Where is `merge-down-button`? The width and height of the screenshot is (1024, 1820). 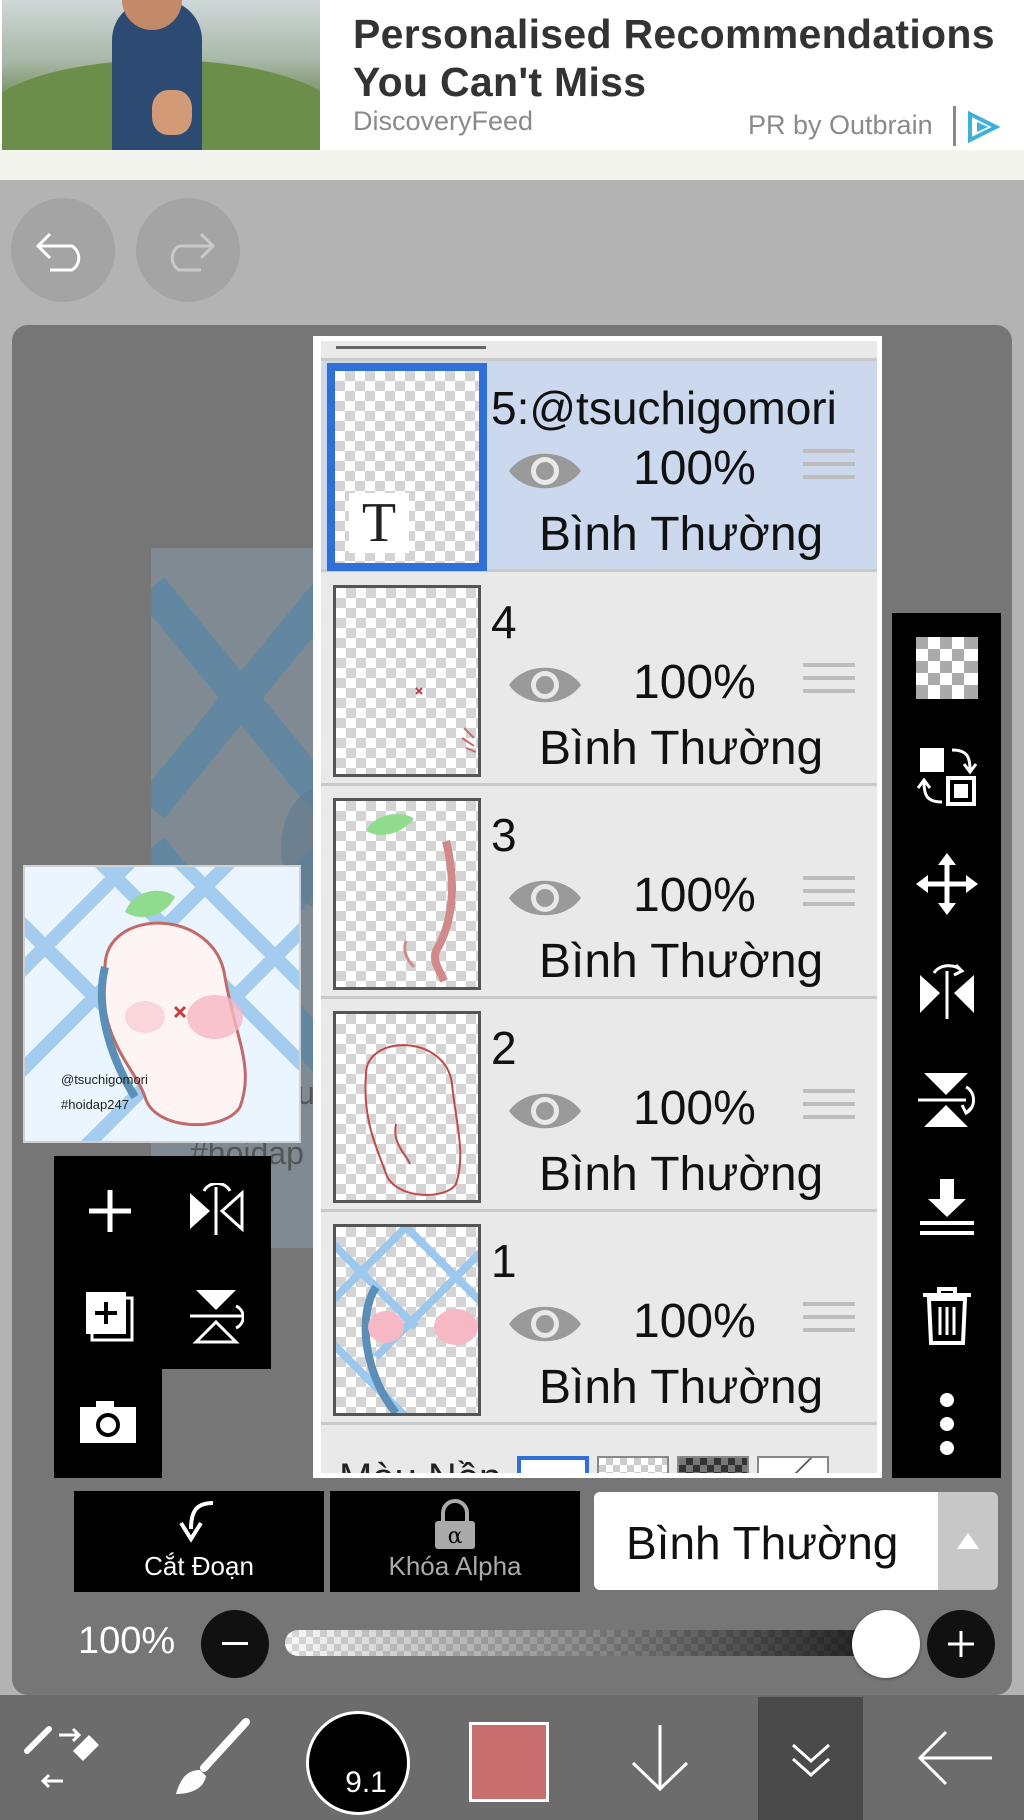 merge-down-button is located at coordinates (946, 1208).